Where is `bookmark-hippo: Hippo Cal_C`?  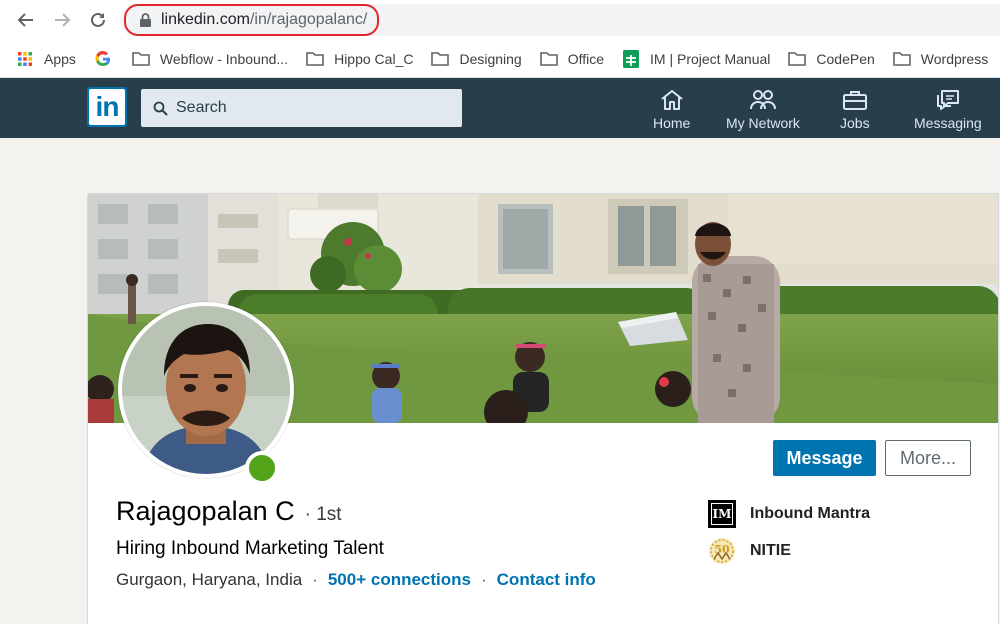
bookmark-hippo: Hippo Cal_C is located at coordinates (359, 59).